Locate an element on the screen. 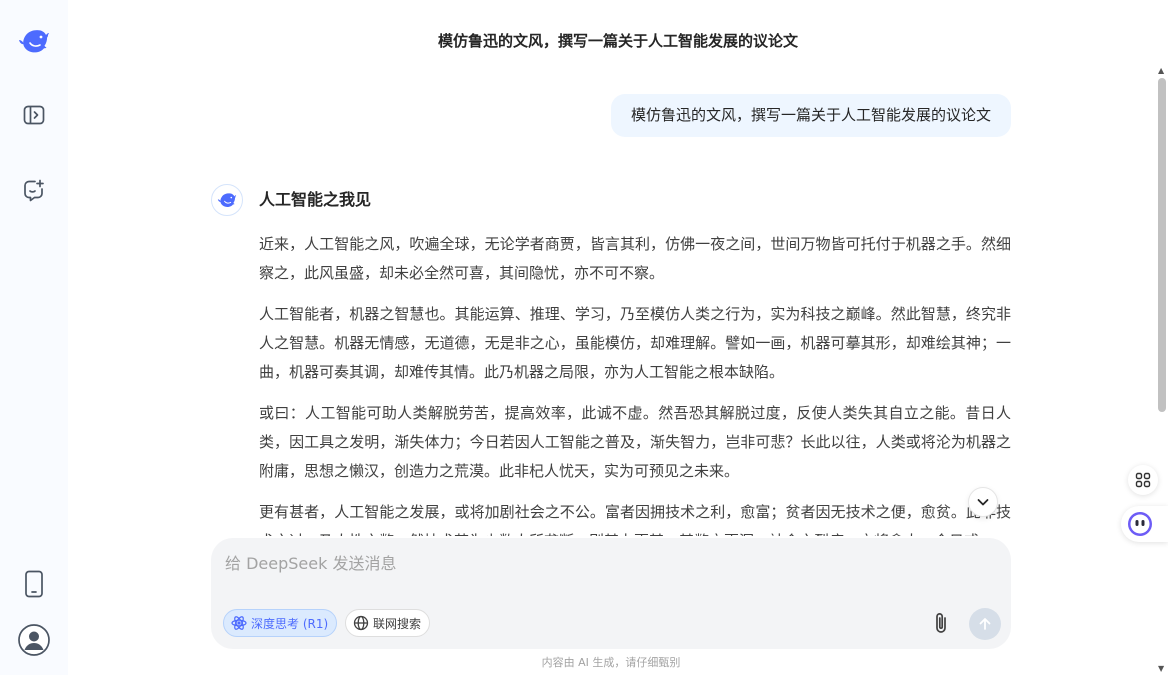  mobile-phone-icon is located at coordinates (34, 584).